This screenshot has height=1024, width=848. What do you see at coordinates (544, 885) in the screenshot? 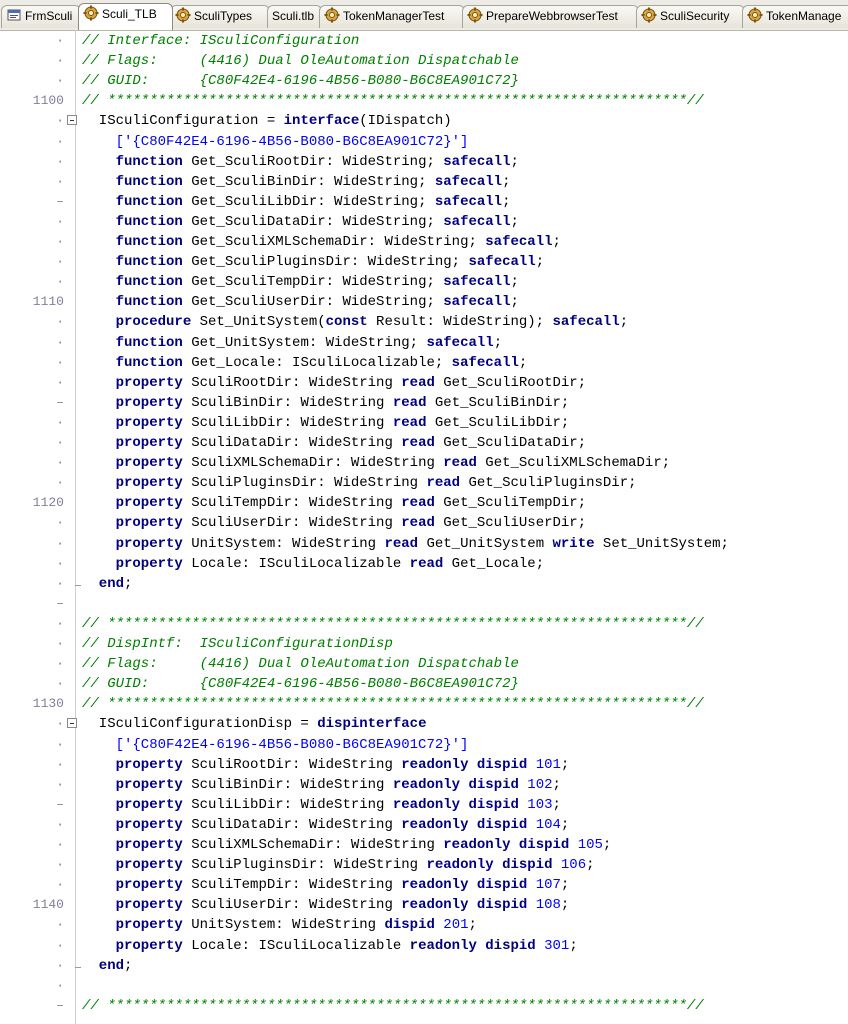
I see `token-number: 107` at bounding box center [544, 885].